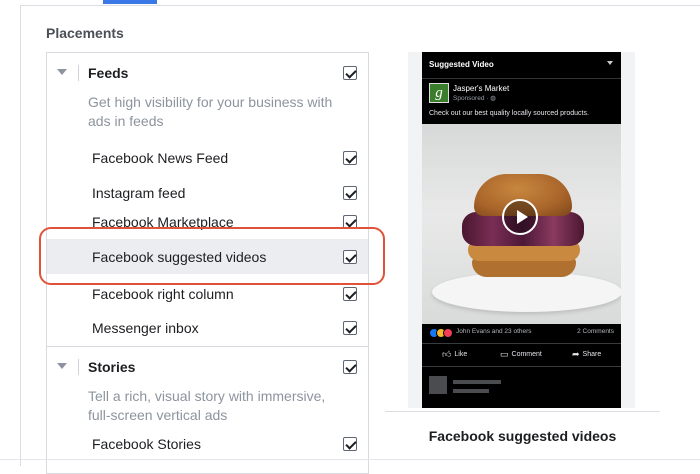 The height and width of the screenshot is (474, 700). I want to click on sponsored-label: Sponsored · ◍, so click(474, 98).